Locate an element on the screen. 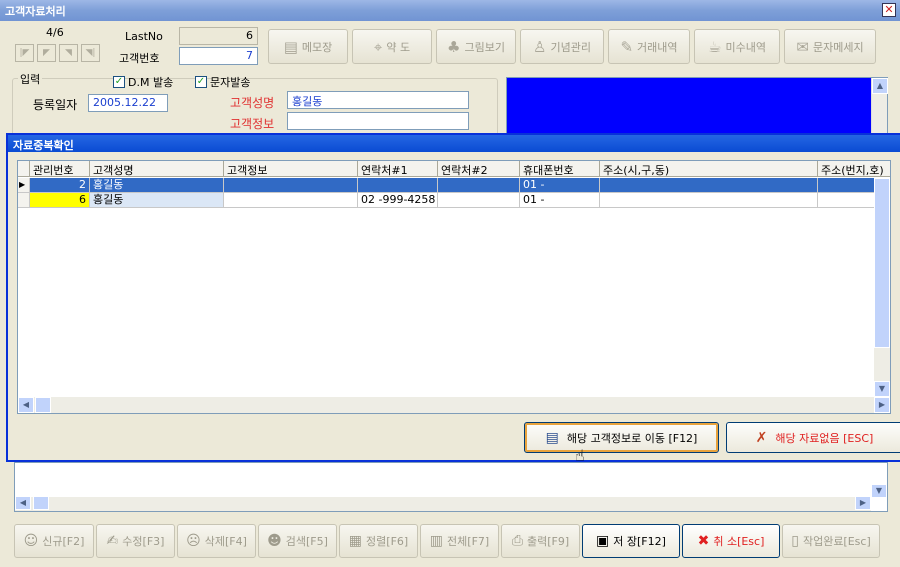 This screenshot has width=900, height=567. customer-no-label: 고객번호 is located at coordinates (139, 58).